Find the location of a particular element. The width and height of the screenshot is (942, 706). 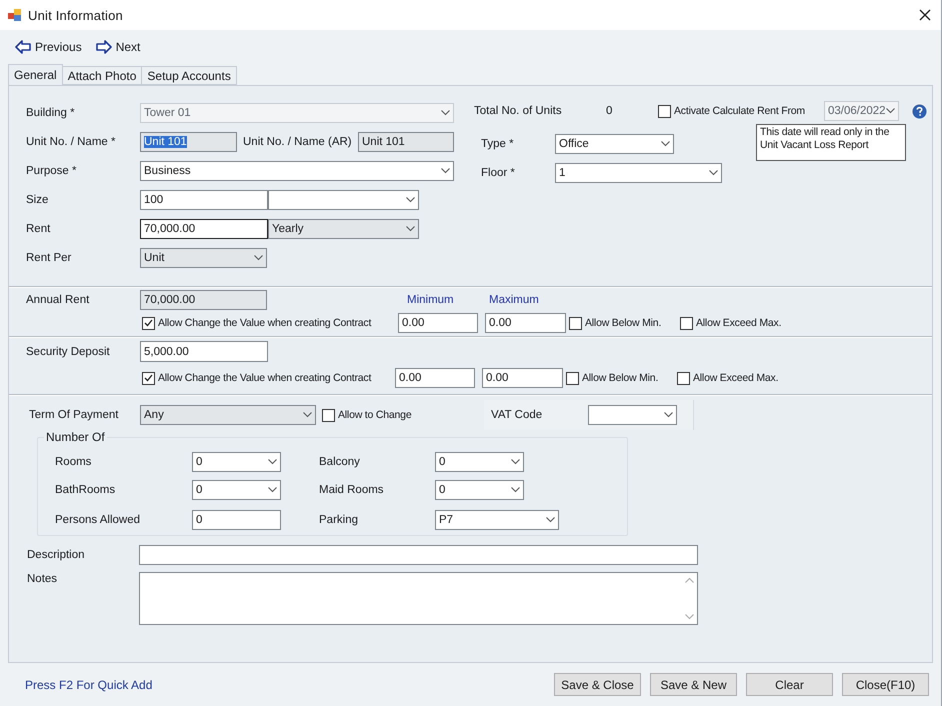

field-label: Annual Rent is located at coordinates (58, 300).